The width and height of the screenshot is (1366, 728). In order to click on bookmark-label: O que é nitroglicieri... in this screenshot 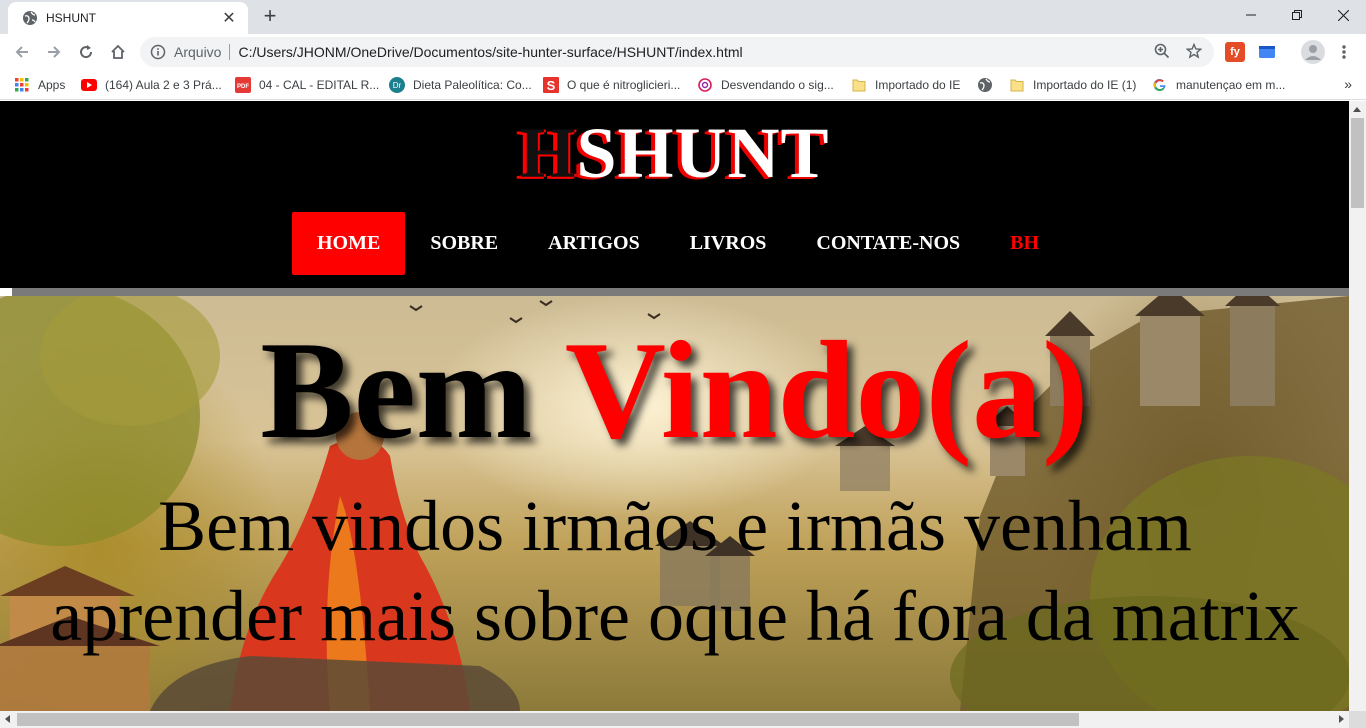, I will do `click(624, 85)`.